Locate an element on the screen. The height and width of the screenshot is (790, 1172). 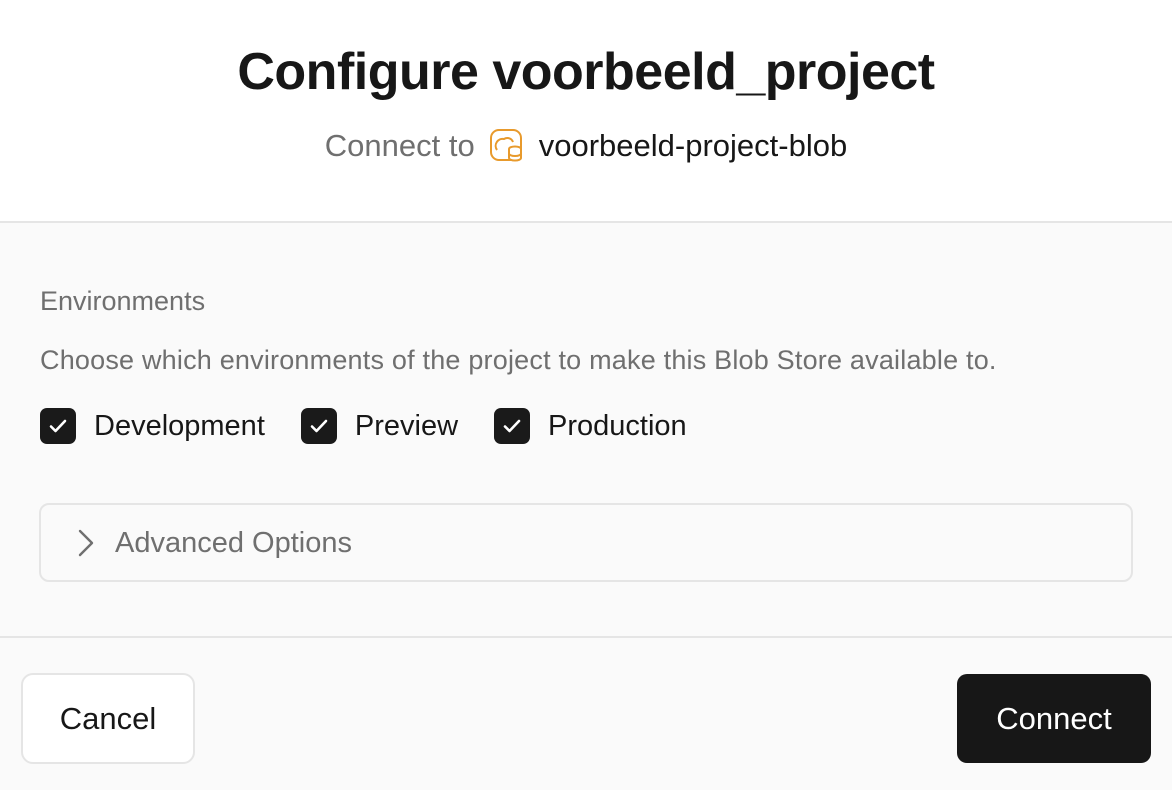
preview-label: Preview is located at coordinates (406, 426).